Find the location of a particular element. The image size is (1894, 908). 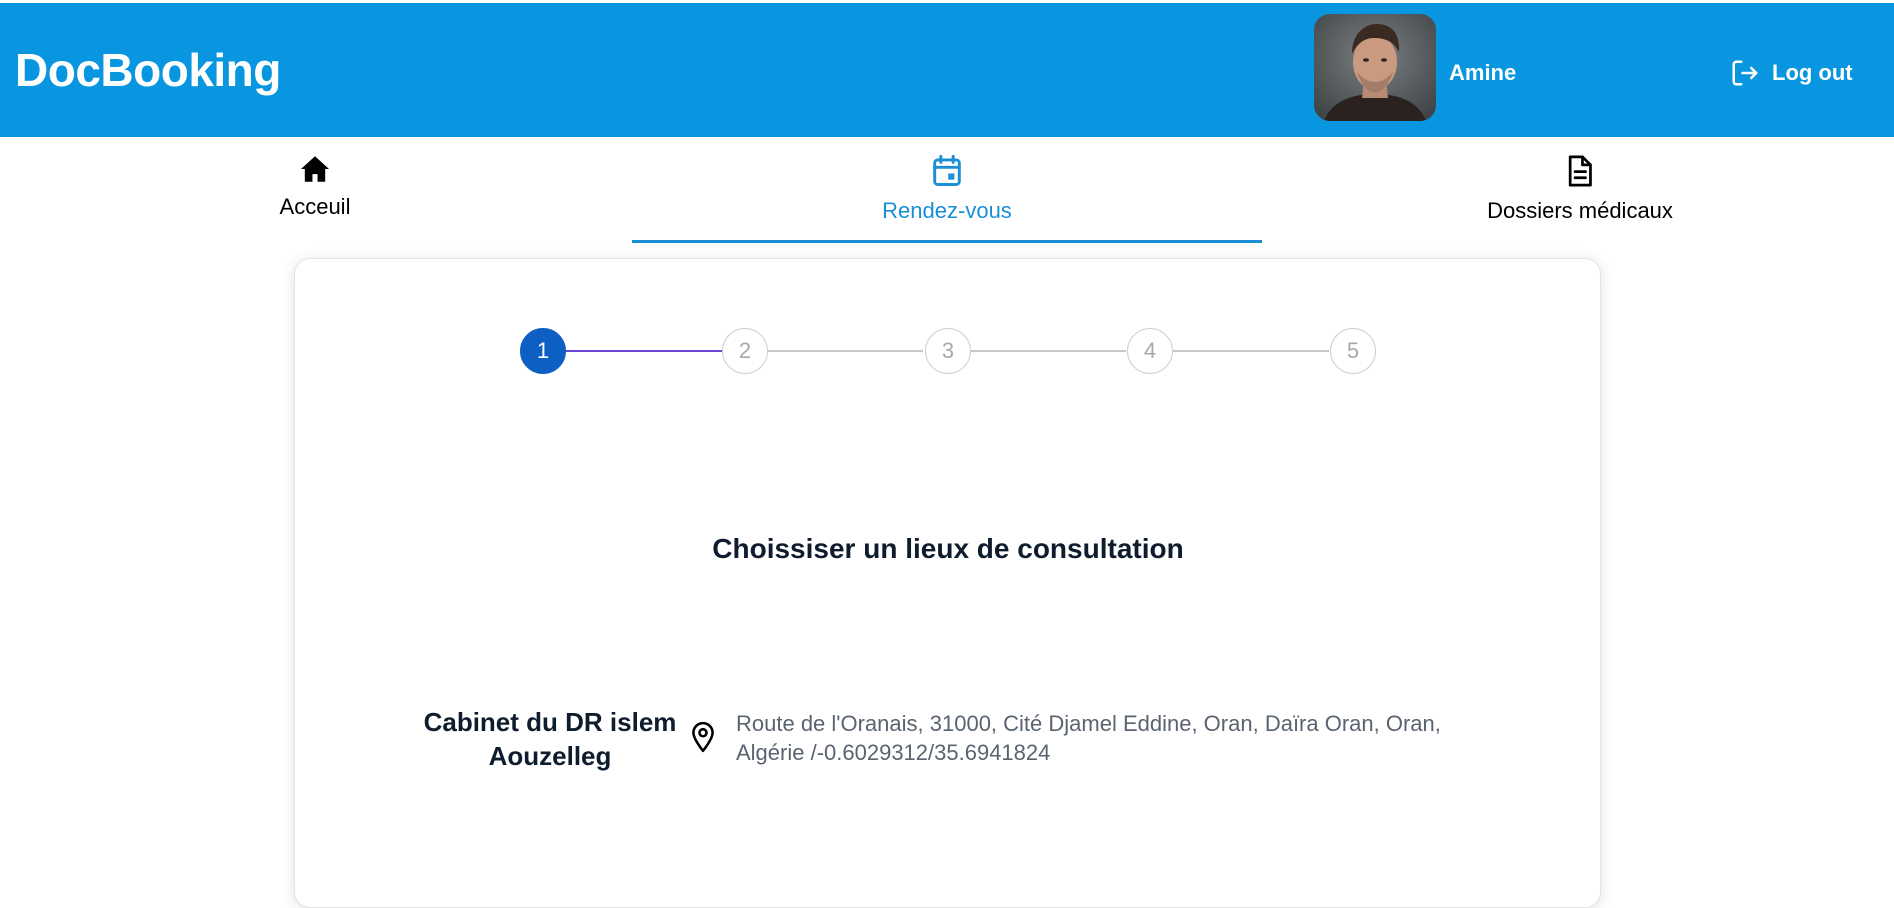

tab-rendez-vous: Rendez-vous is located at coordinates (947, 198).